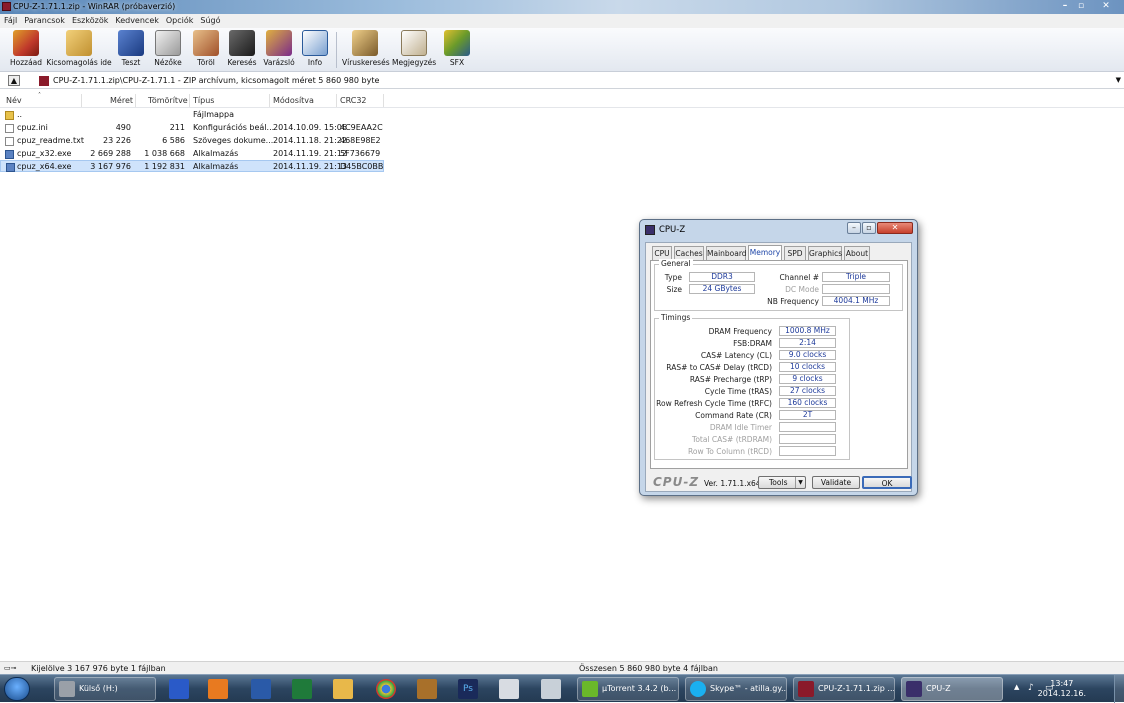 This screenshot has width=1124, height=703. I want to click on photoshop-icon: Ps, so click(468, 689).